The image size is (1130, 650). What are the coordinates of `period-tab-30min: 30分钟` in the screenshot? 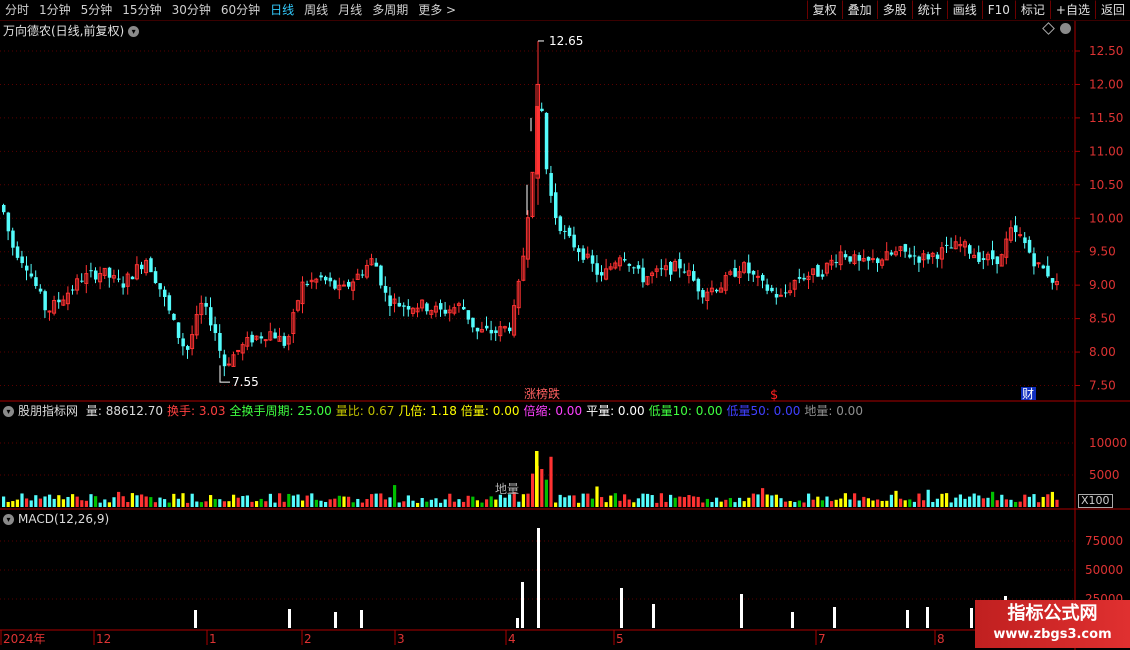 It's located at (191, 10).